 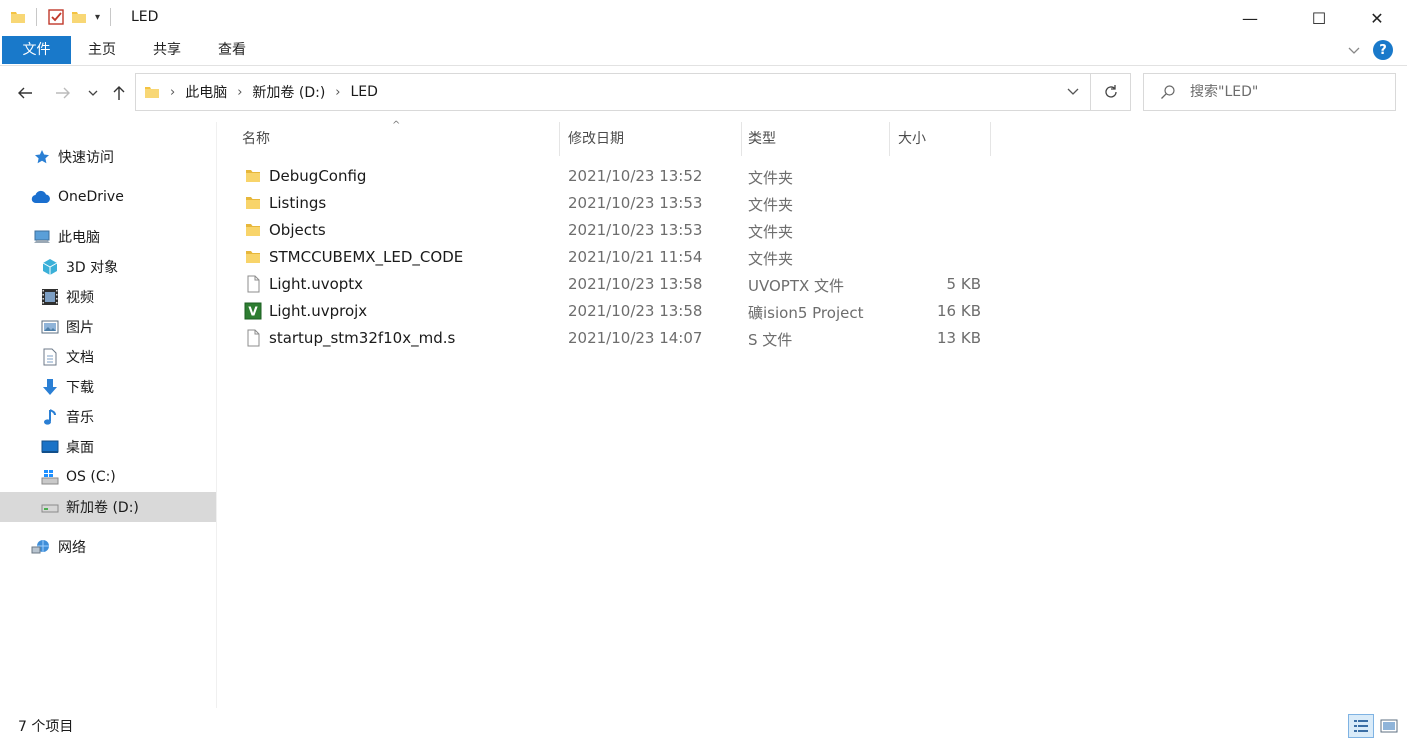 I want to click on breadcrumb-this-pc: 此电脑, so click(x=206, y=92).